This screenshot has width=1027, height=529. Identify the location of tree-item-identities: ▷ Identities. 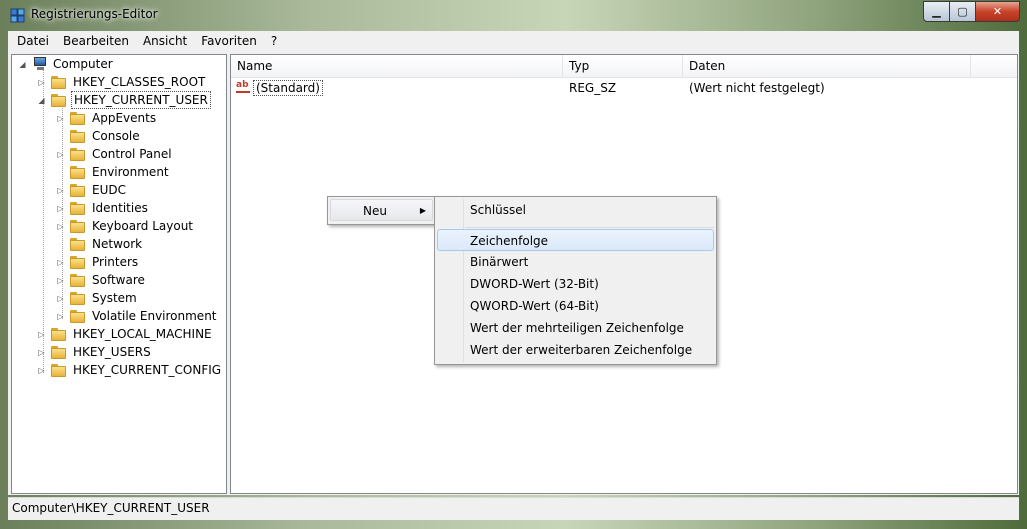
(103, 208).